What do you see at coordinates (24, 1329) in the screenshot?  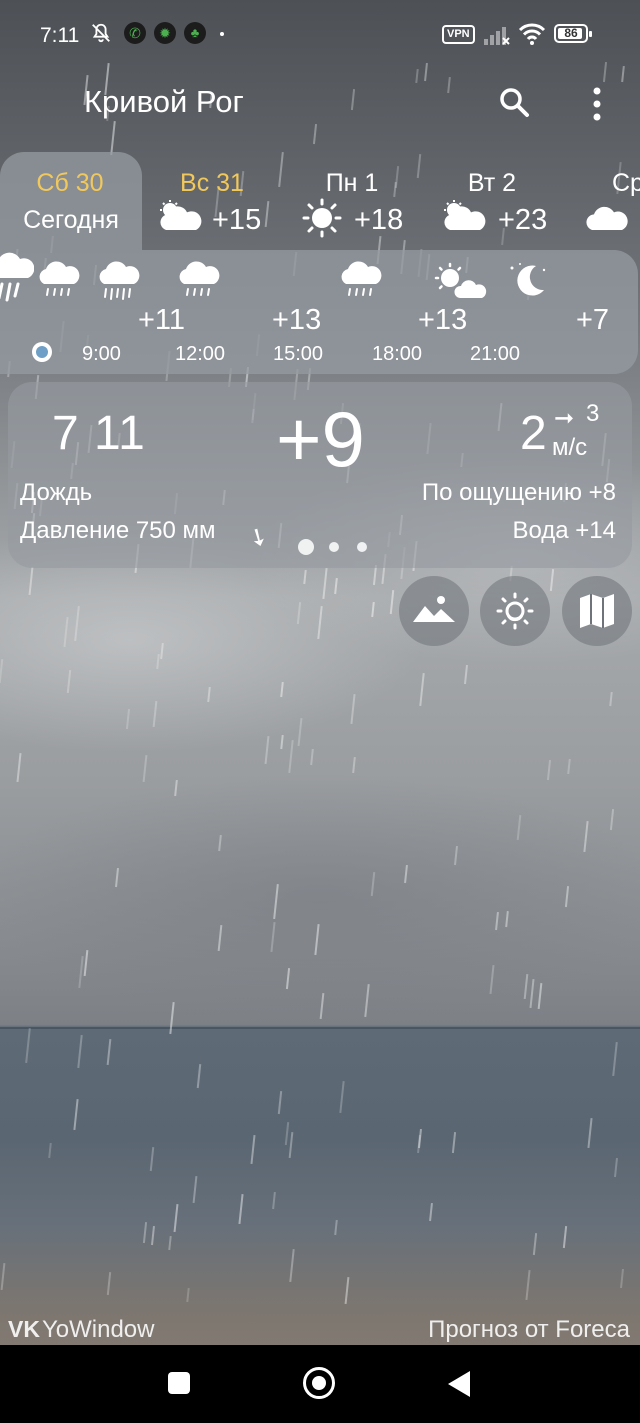 I see `vk-logo: VK` at bounding box center [24, 1329].